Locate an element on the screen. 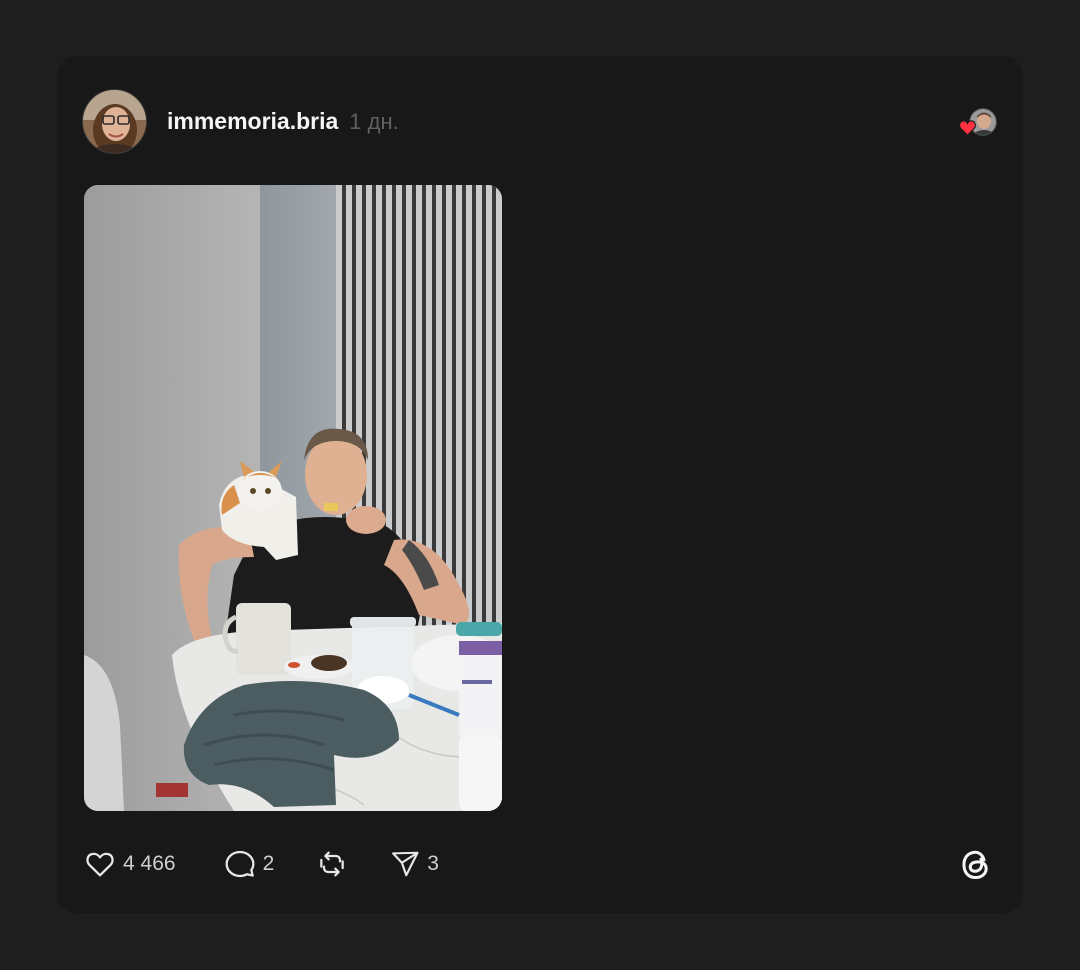 The image size is (1080, 970). post-header: immemoria.bria 1 дн. is located at coordinates (240, 121).